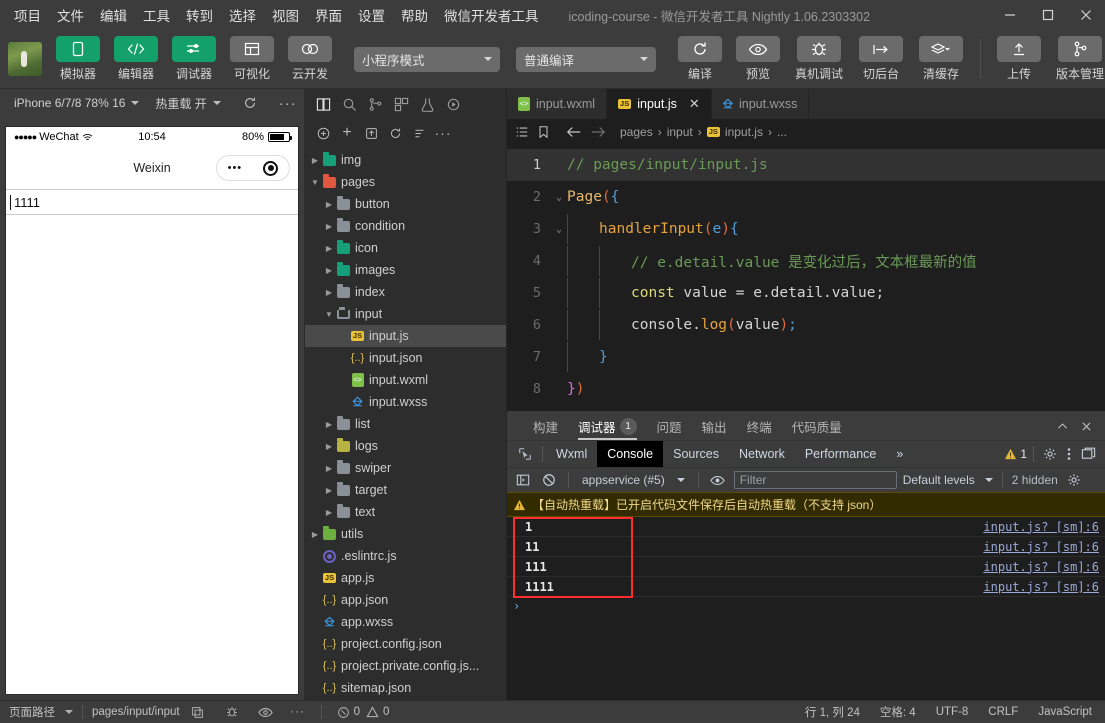 This screenshot has width=1105, height=723. I want to click on user-avatar, so click(25, 59).